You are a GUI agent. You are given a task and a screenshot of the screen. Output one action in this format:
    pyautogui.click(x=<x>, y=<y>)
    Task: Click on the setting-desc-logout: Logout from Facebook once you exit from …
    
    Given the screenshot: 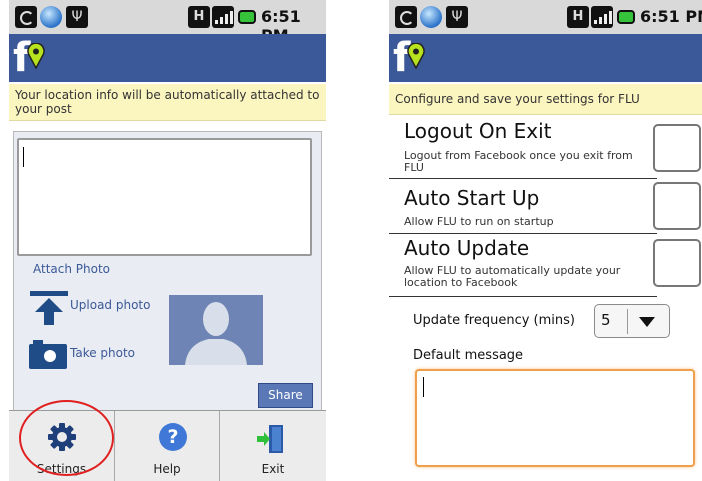 What is the action you would take?
    pyautogui.click(x=518, y=161)
    